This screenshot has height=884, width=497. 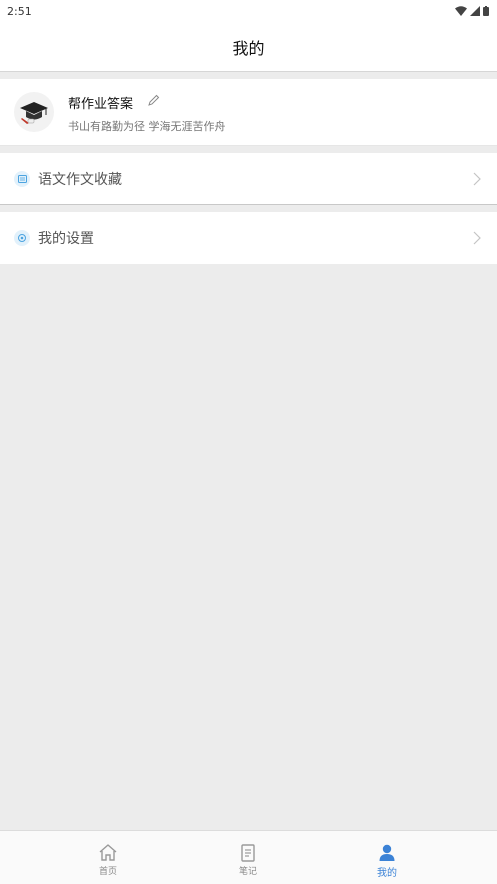 I want to click on tab-label: 首页, so click(x=107, y=872).